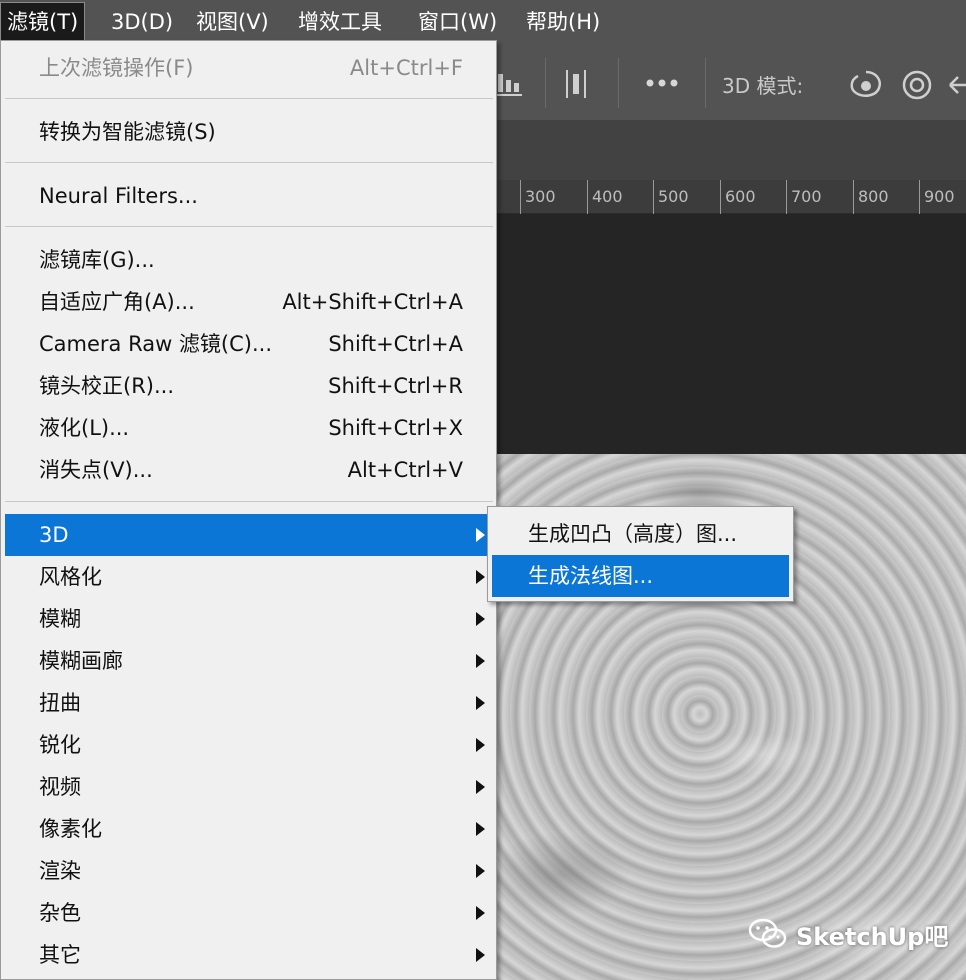 The width and height of the screenshot is (966, 980). I want to click on ruler-tick: 700, so click(804, 197).